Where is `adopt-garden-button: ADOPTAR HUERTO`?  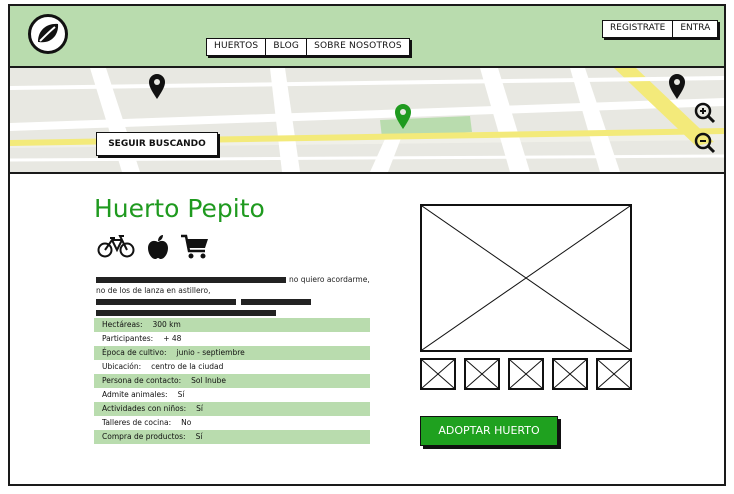 adopt-garden-button: ADOPTAR HUERTO is located at coordinates (489, 431).